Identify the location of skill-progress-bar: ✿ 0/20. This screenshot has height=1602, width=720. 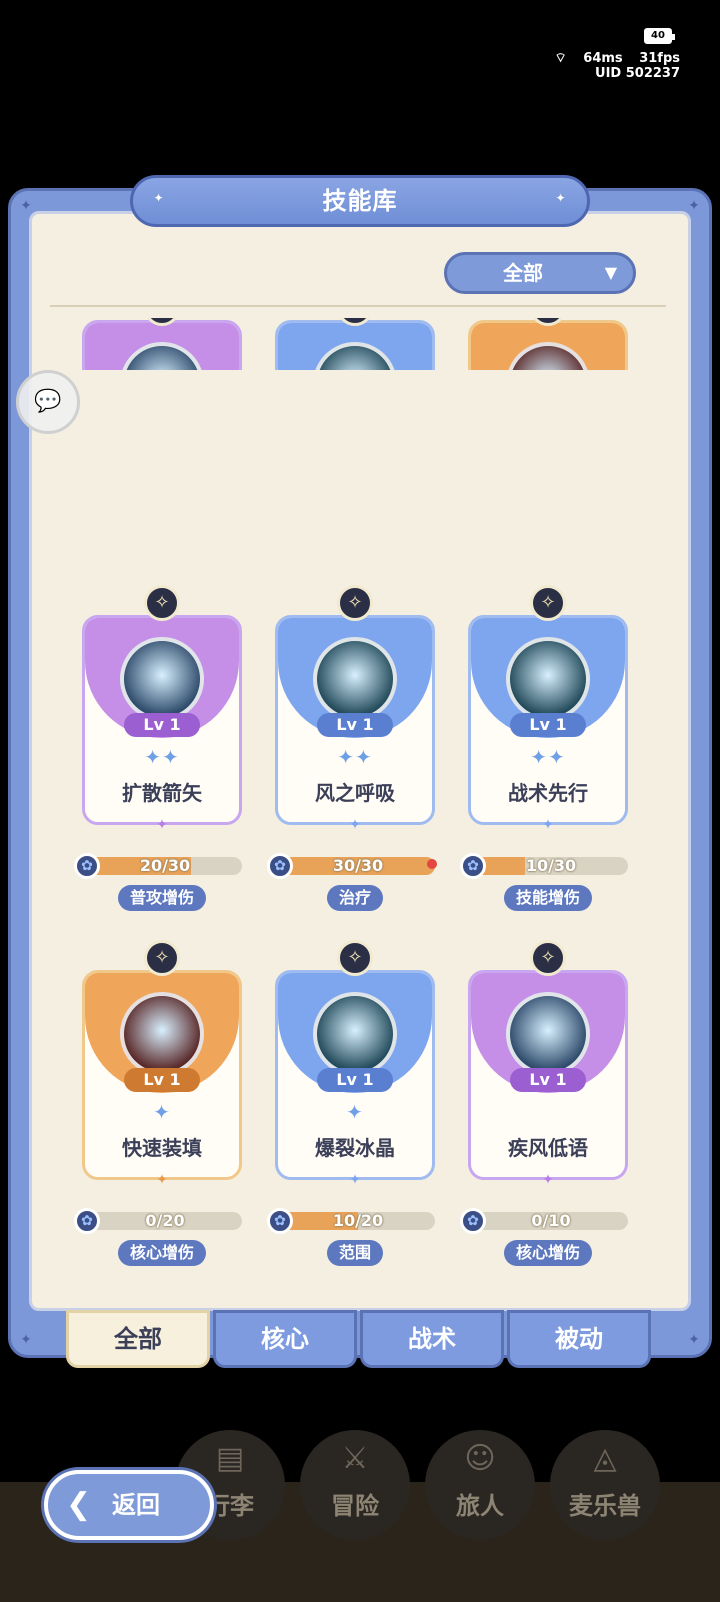
(160, 1221).